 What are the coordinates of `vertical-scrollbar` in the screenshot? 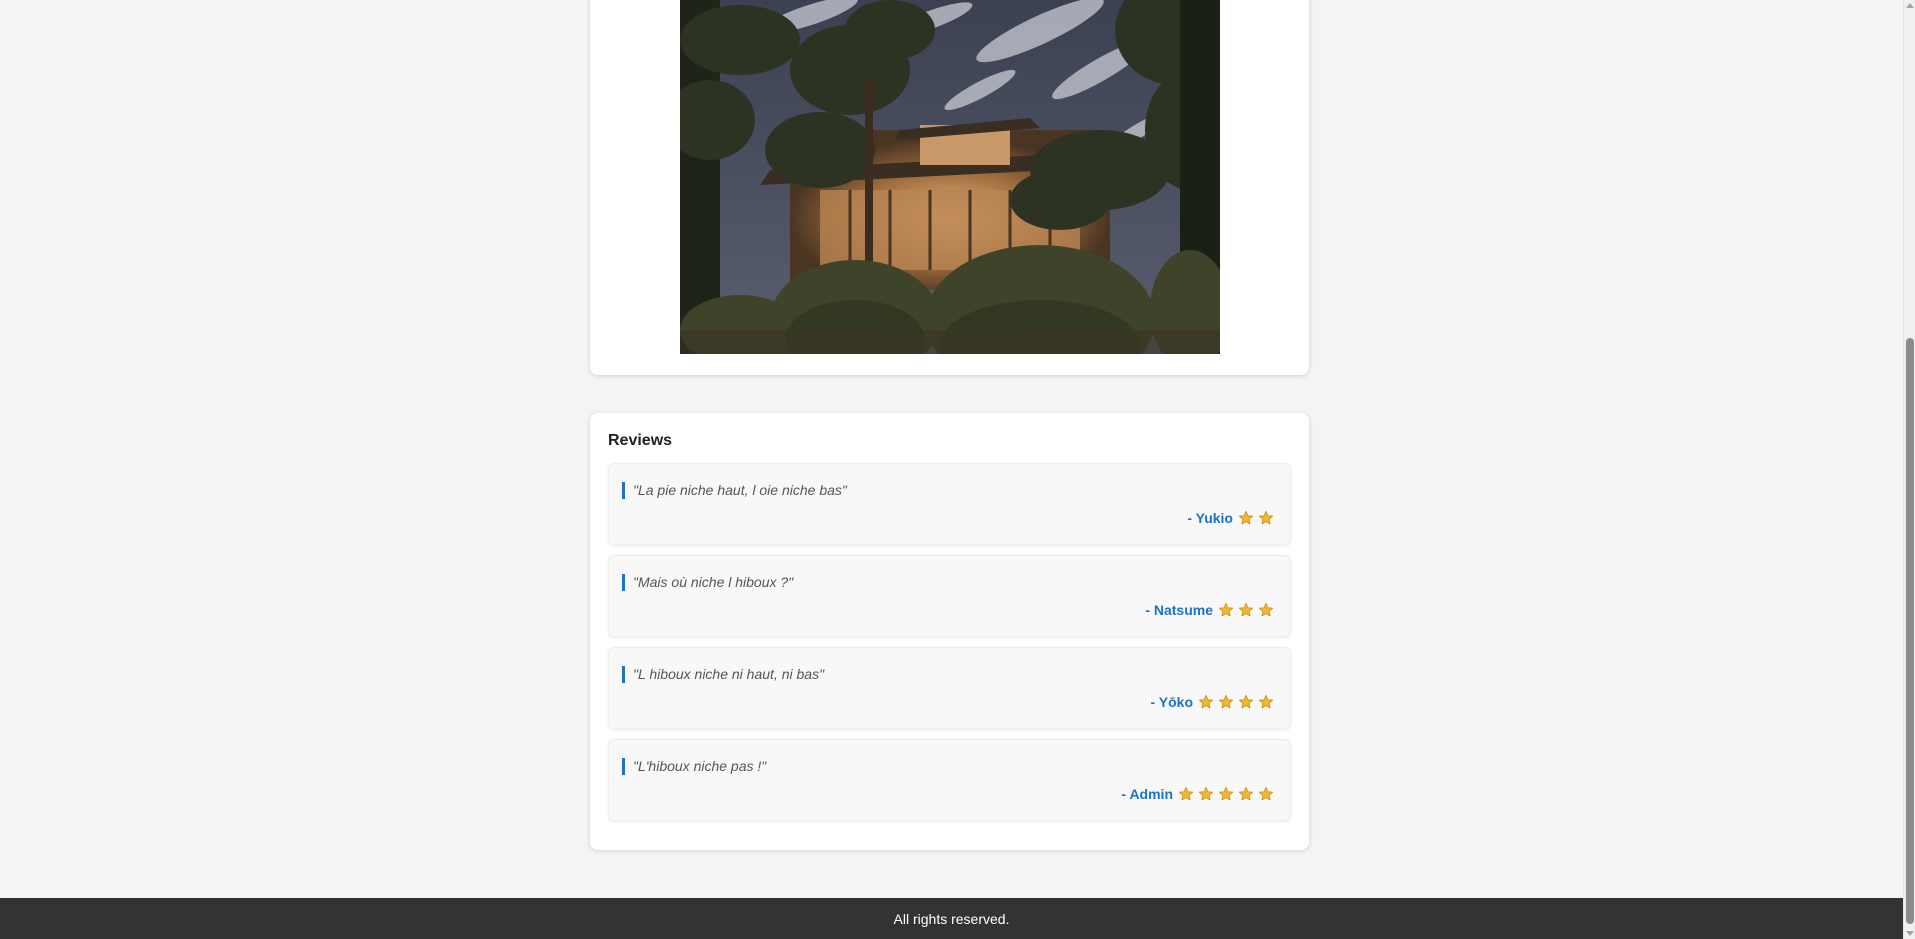 It's located at (1909, 469).